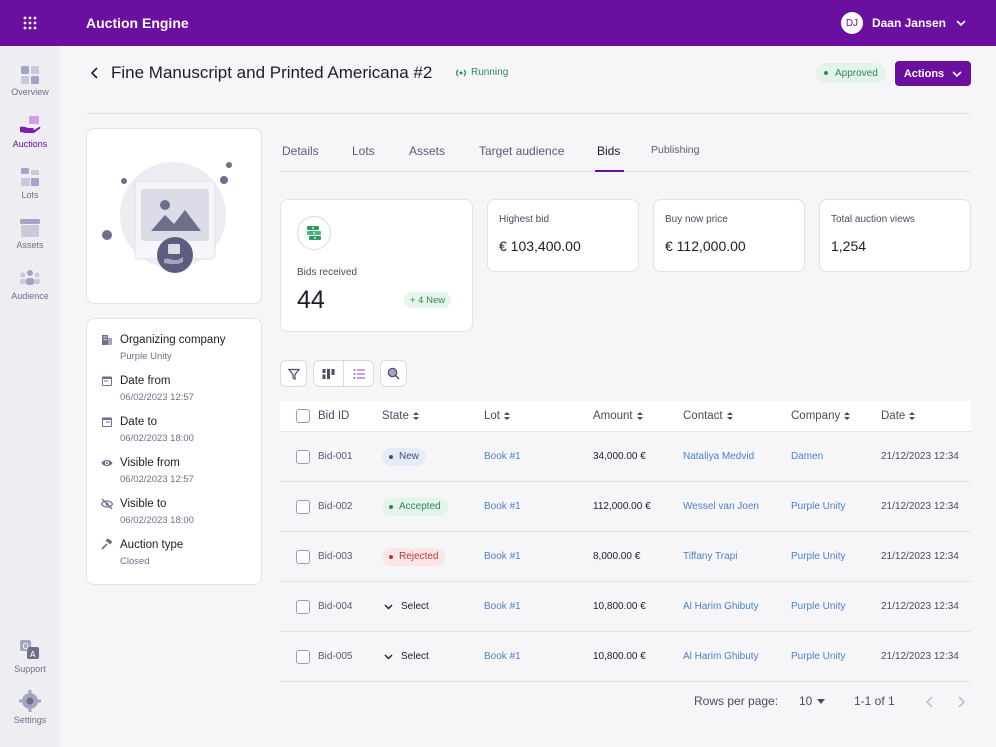  Describe the element at coordinates (898, 416) in the screenshot. I see `column-header-date: Date` at that location.